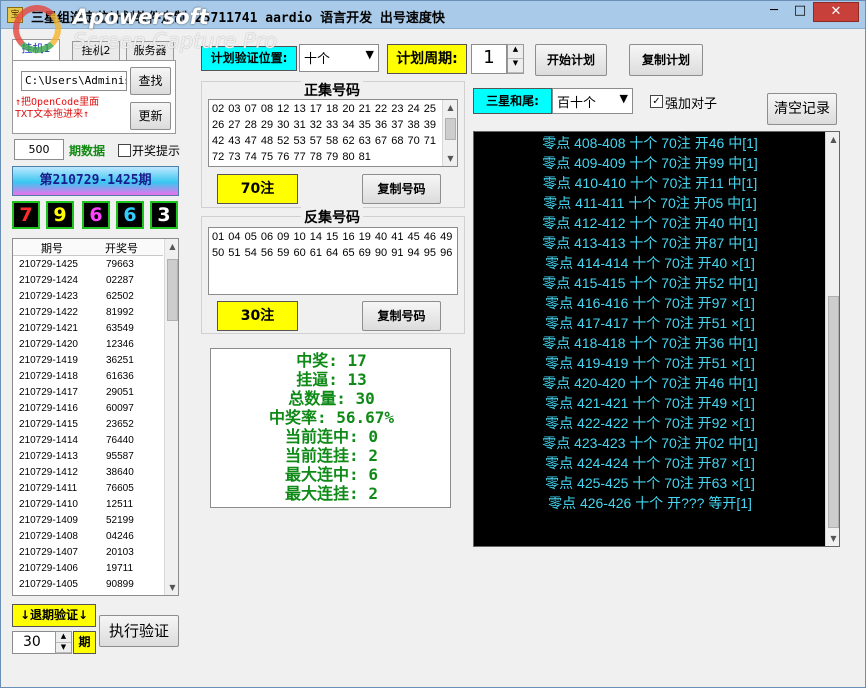 This screenshot has width=866, height=688. I want to click on row-period: 210729-1423, so click(48, 296).